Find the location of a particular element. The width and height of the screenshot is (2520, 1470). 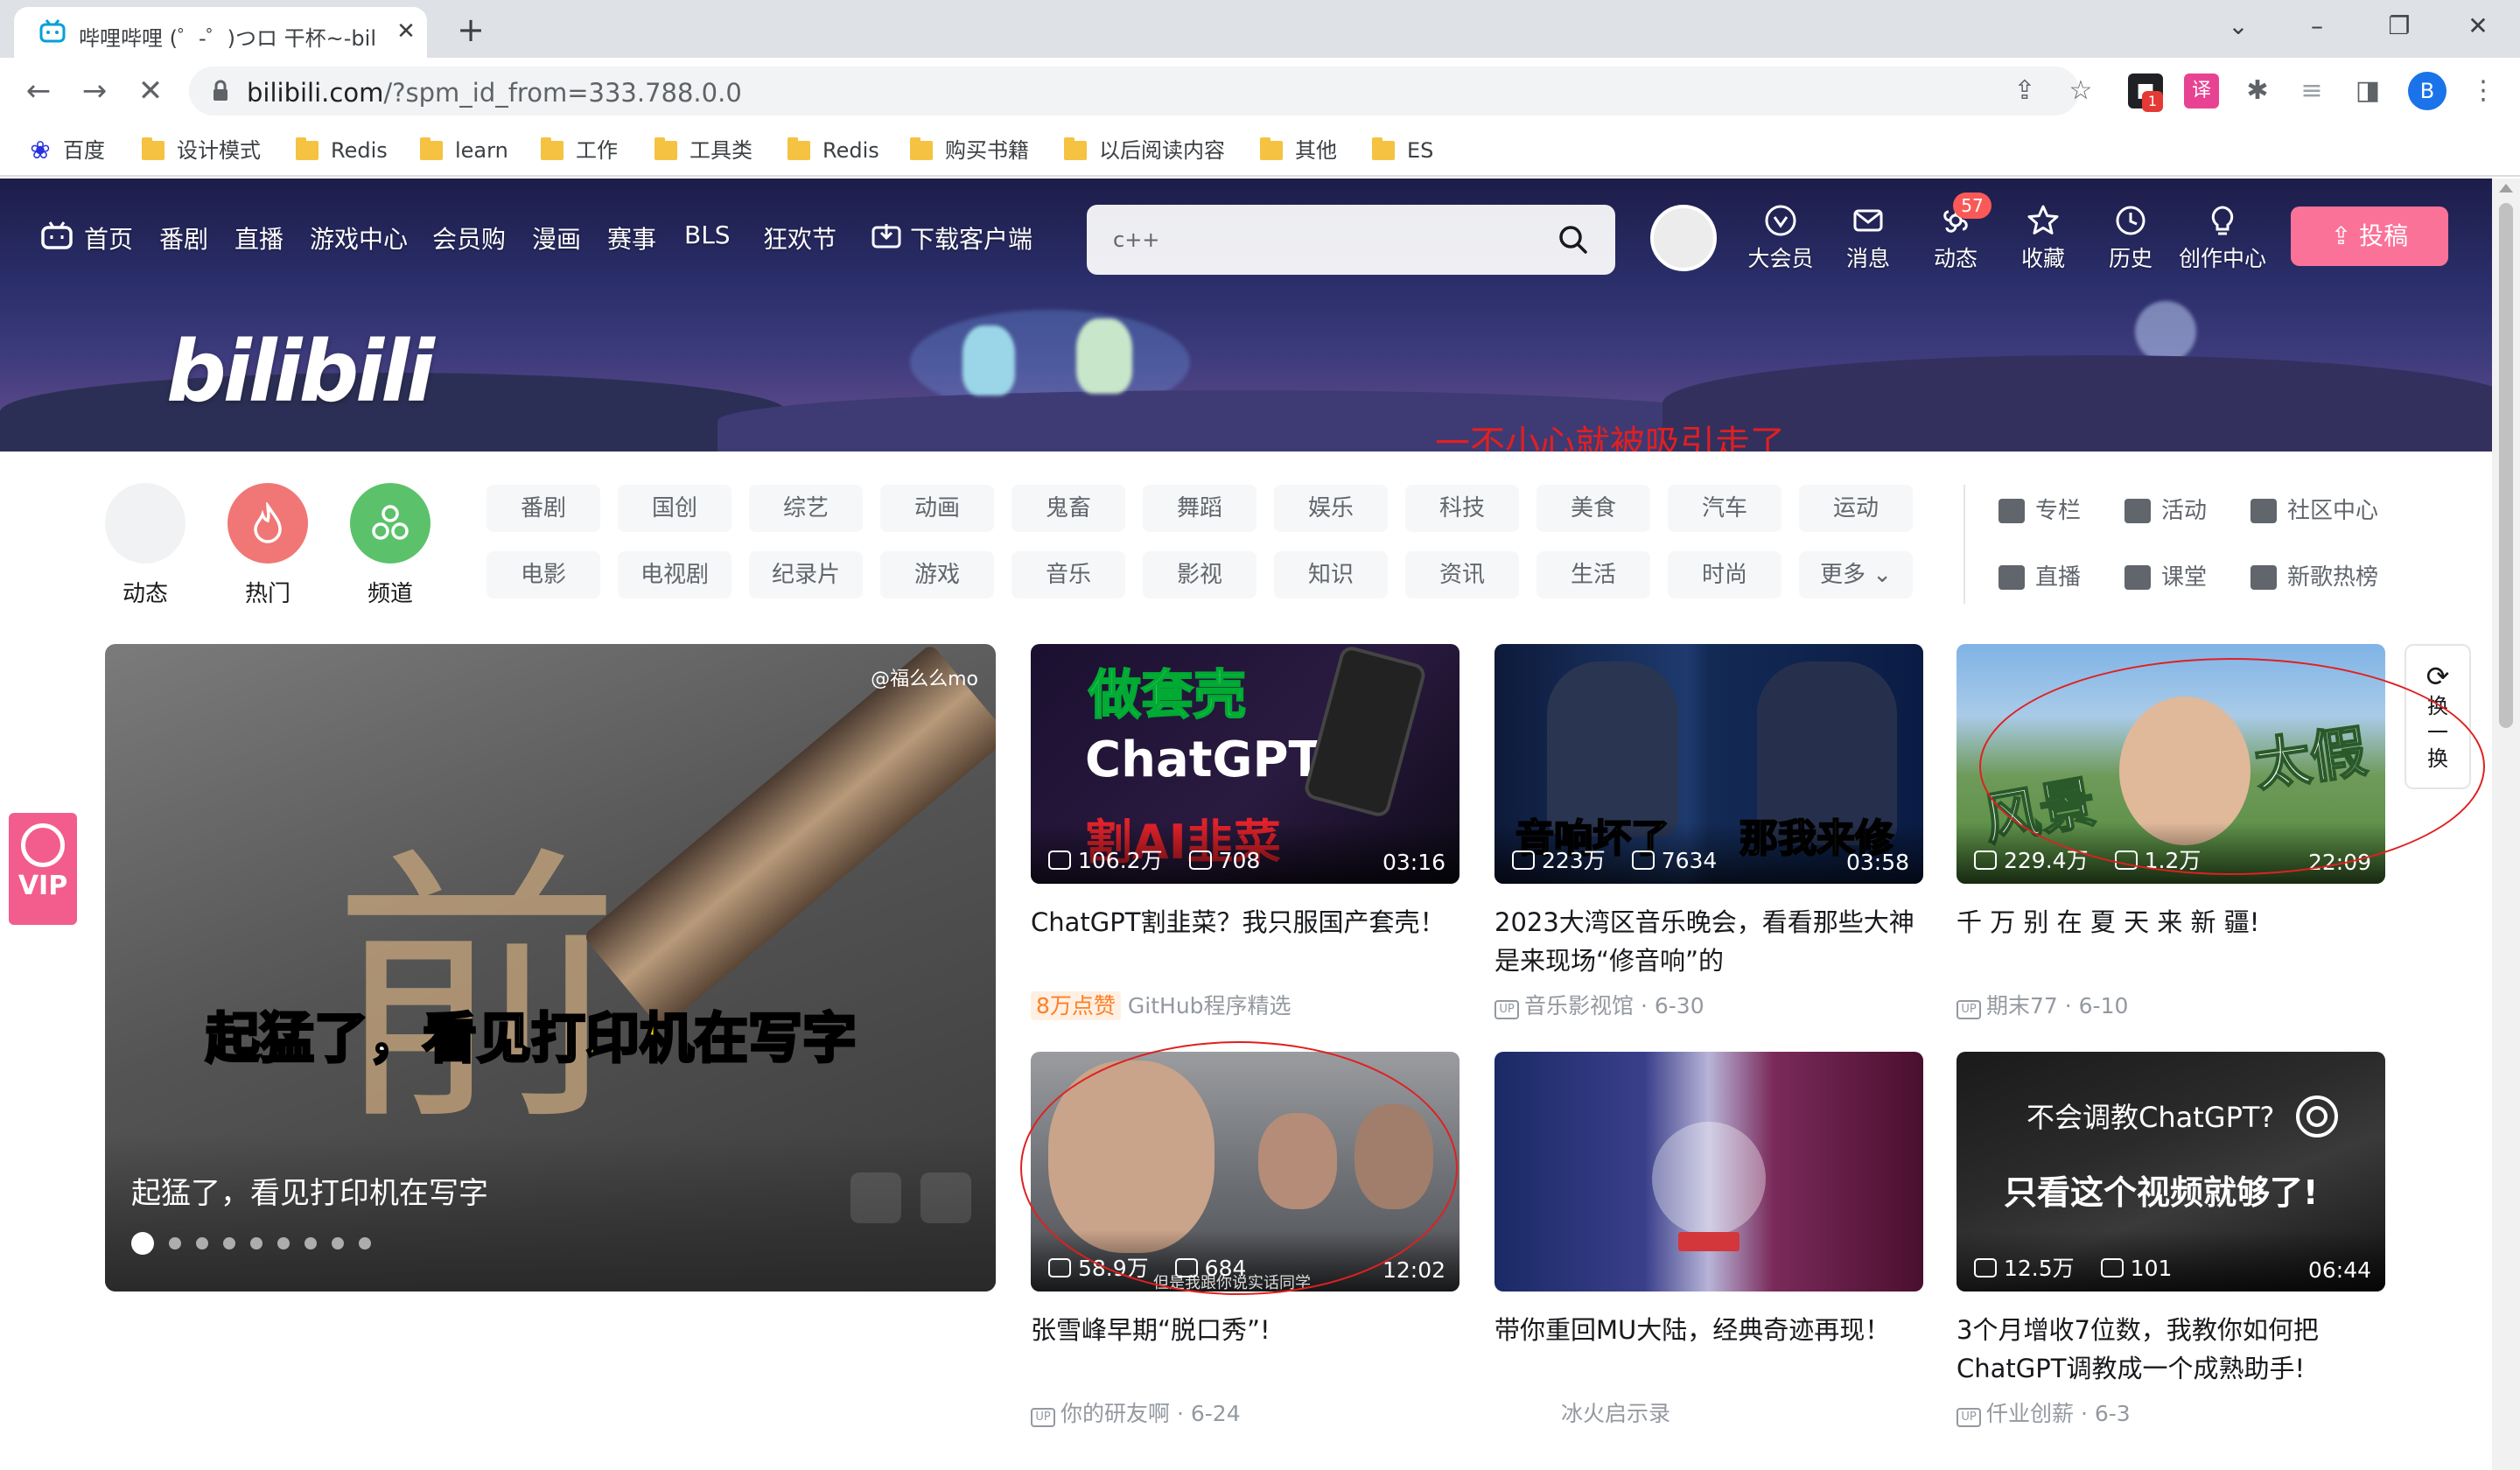

nav-game-center: 游戏中心 is located at coordinates (359, 238).